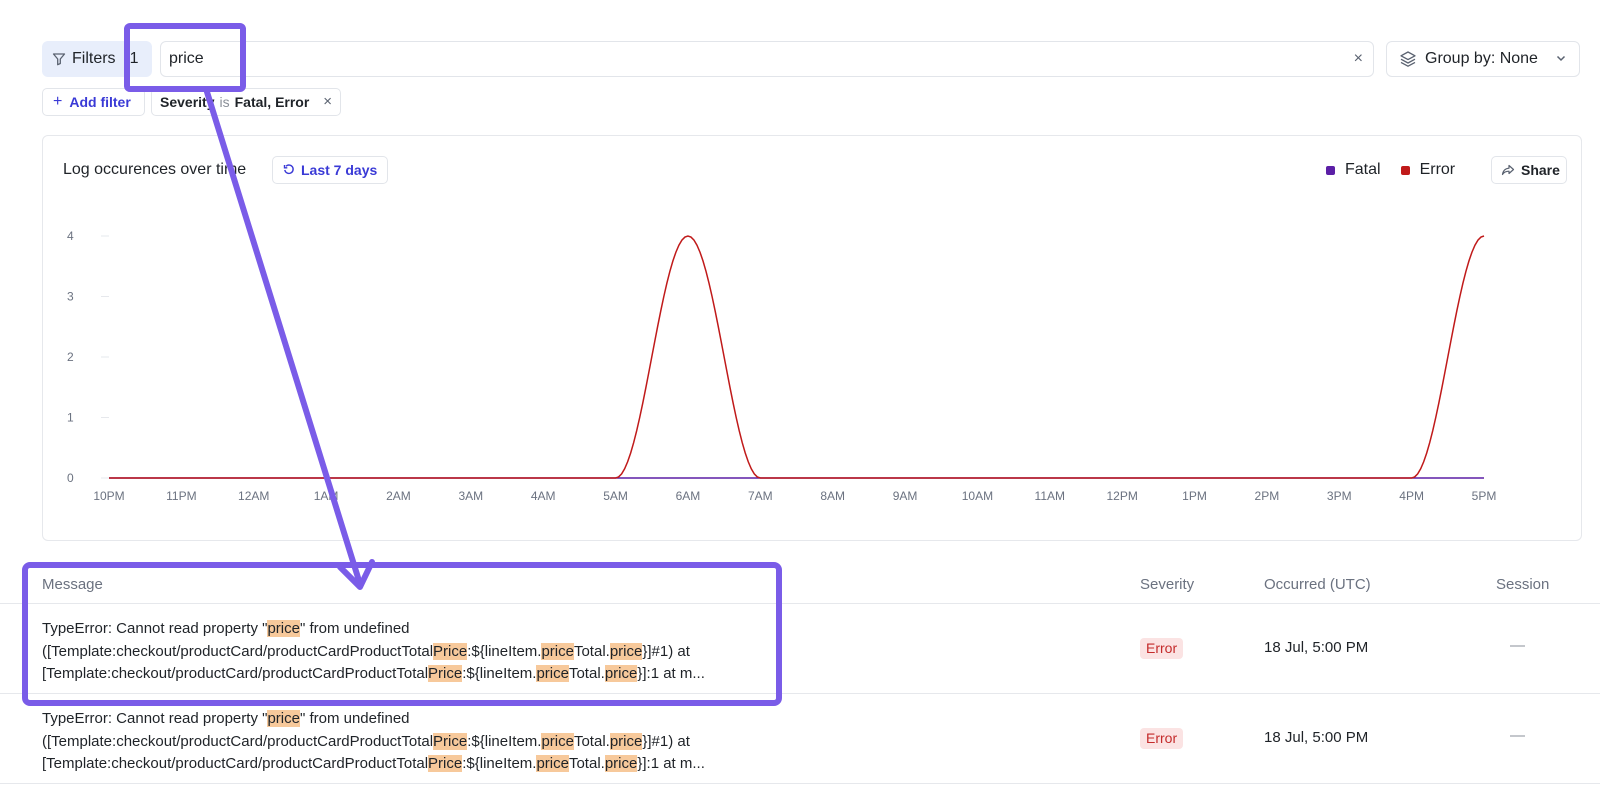 Image resolution: width=1600 pixels, height=794 pixels. What do you see at coordinates (94, 58) in the screenshot?
I see `filters-label: Filters` at bounding box center [94, 58].